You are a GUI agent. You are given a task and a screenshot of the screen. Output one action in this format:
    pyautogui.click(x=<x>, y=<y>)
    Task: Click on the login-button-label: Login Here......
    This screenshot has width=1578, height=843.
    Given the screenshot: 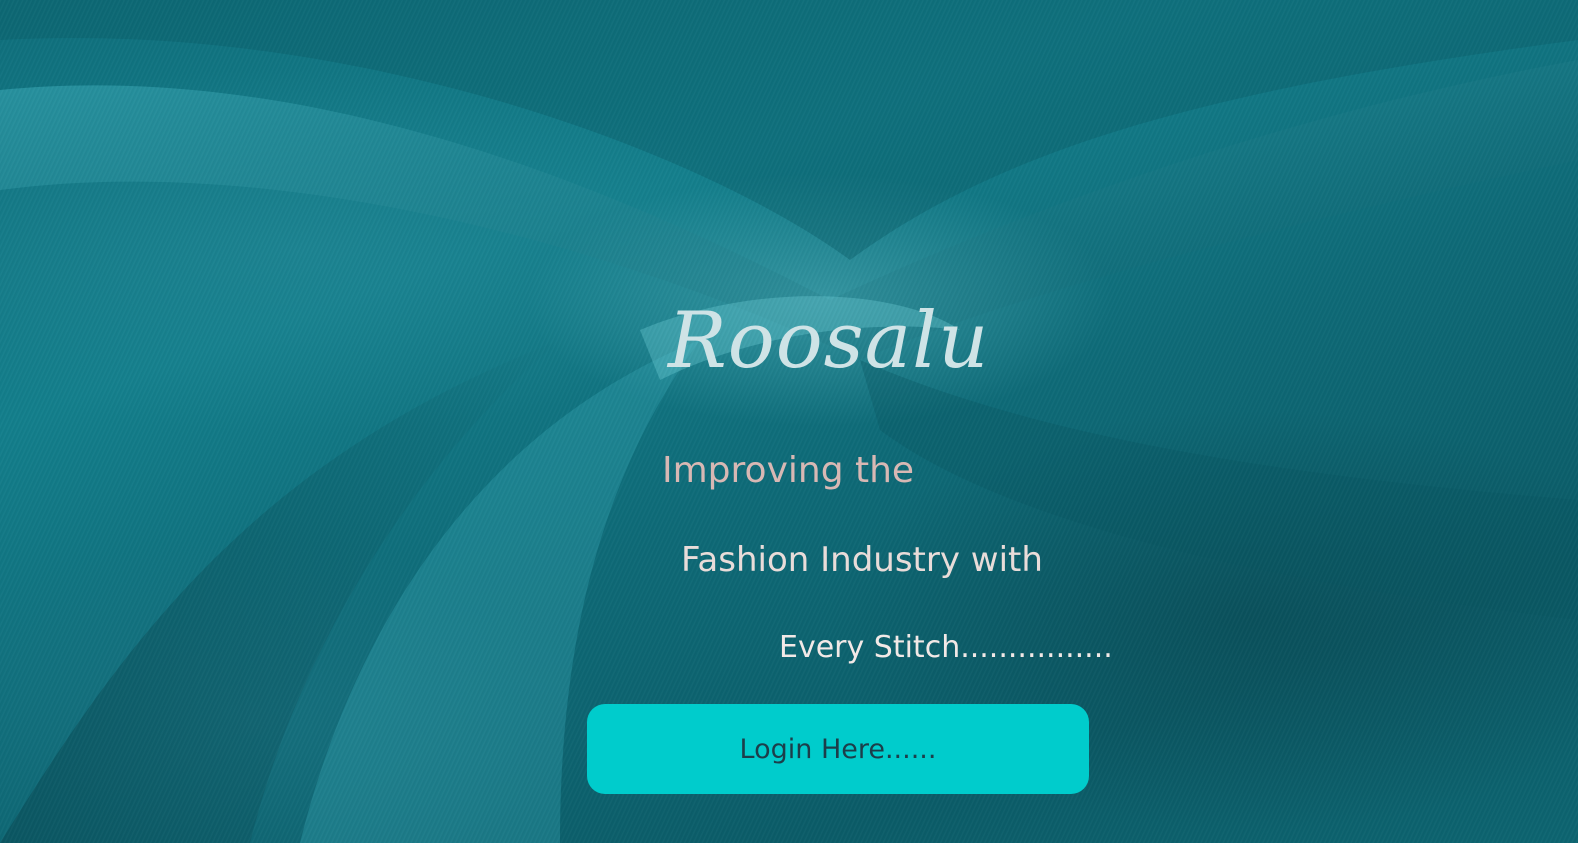 What is the action you would take?
    pyautogui.click(x=838, y=749)
    